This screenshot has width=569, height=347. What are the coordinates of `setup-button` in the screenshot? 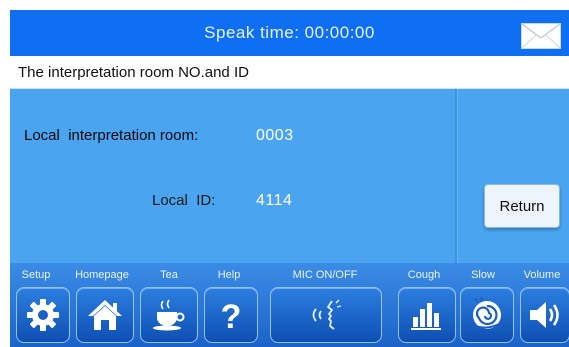 It's located at (43, 315).